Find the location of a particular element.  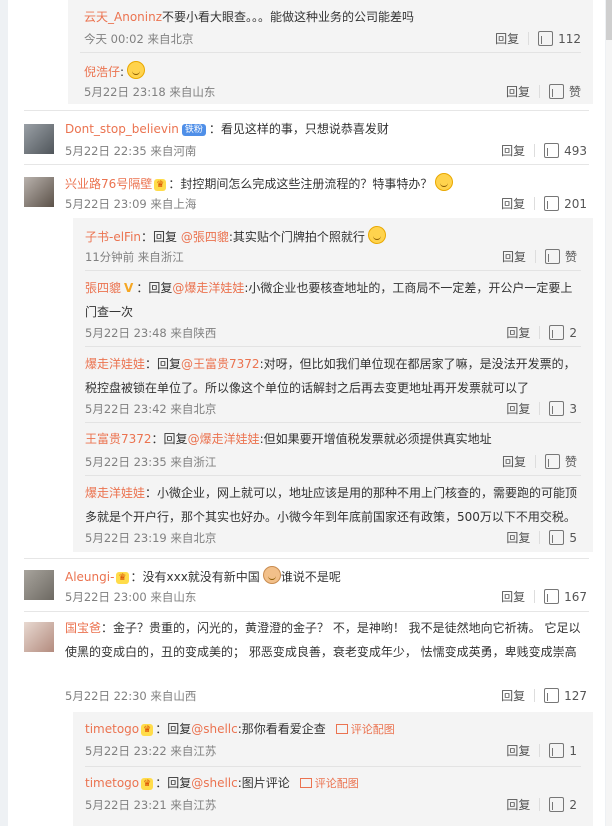

verified-v-icon: V is located at coordinates (129, 288).